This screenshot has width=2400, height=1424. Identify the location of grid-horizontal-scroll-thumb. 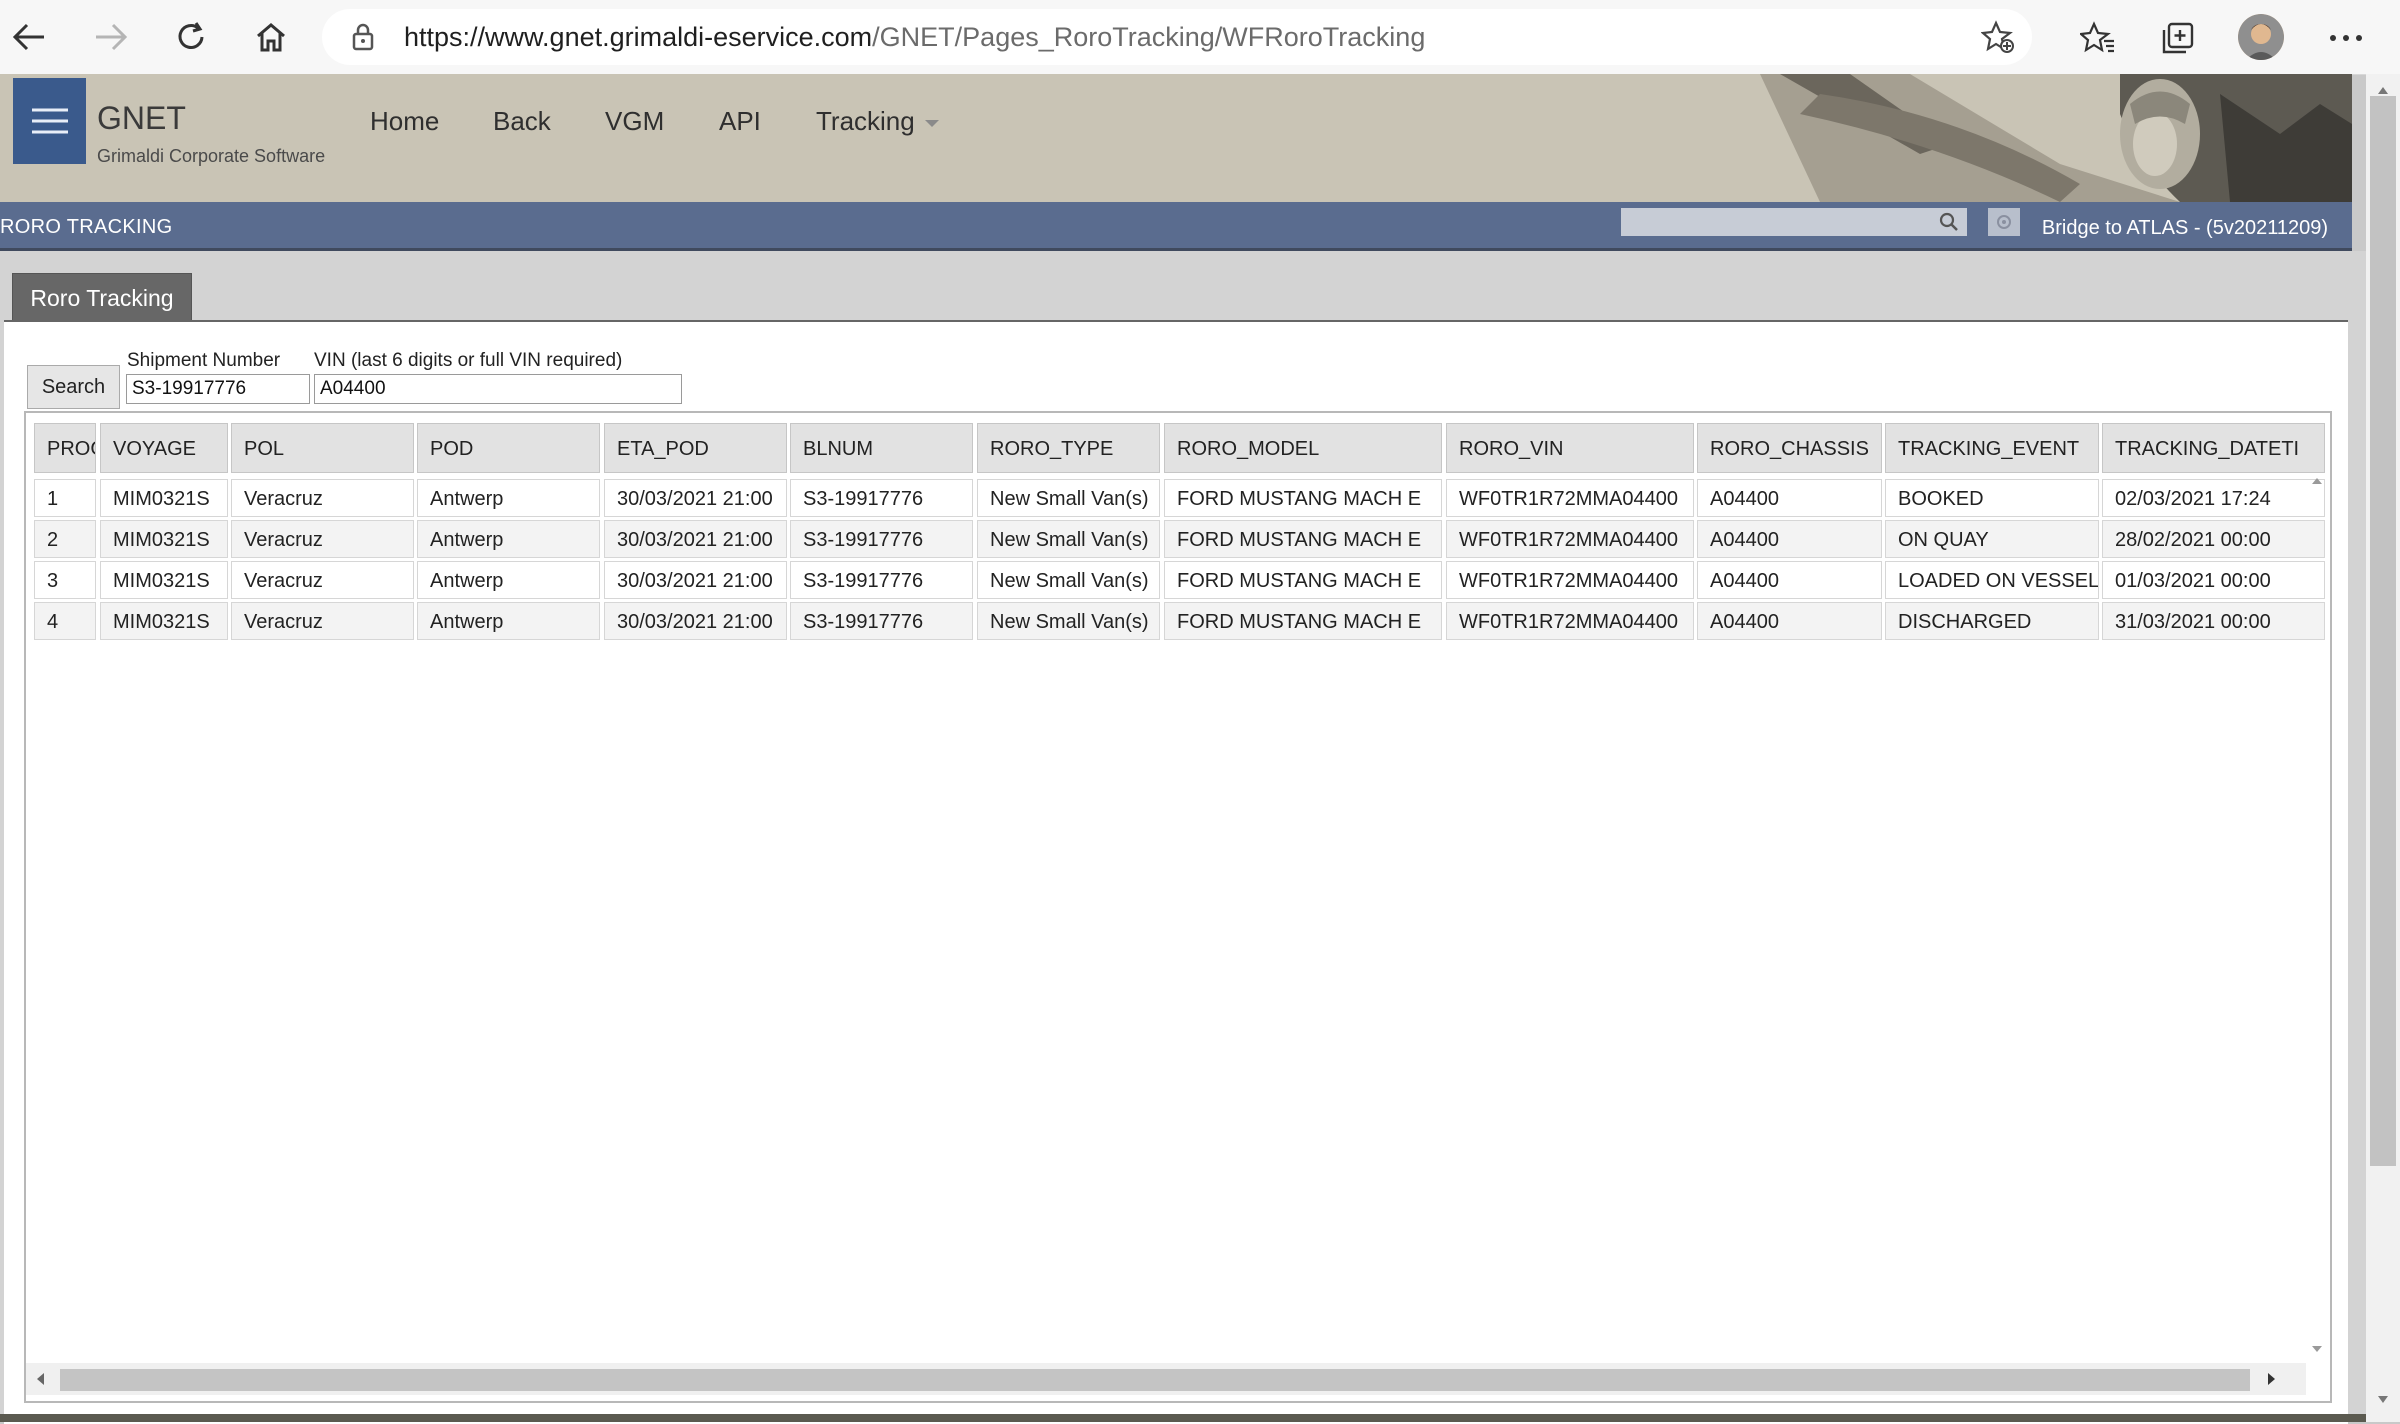
(1155, 1380).